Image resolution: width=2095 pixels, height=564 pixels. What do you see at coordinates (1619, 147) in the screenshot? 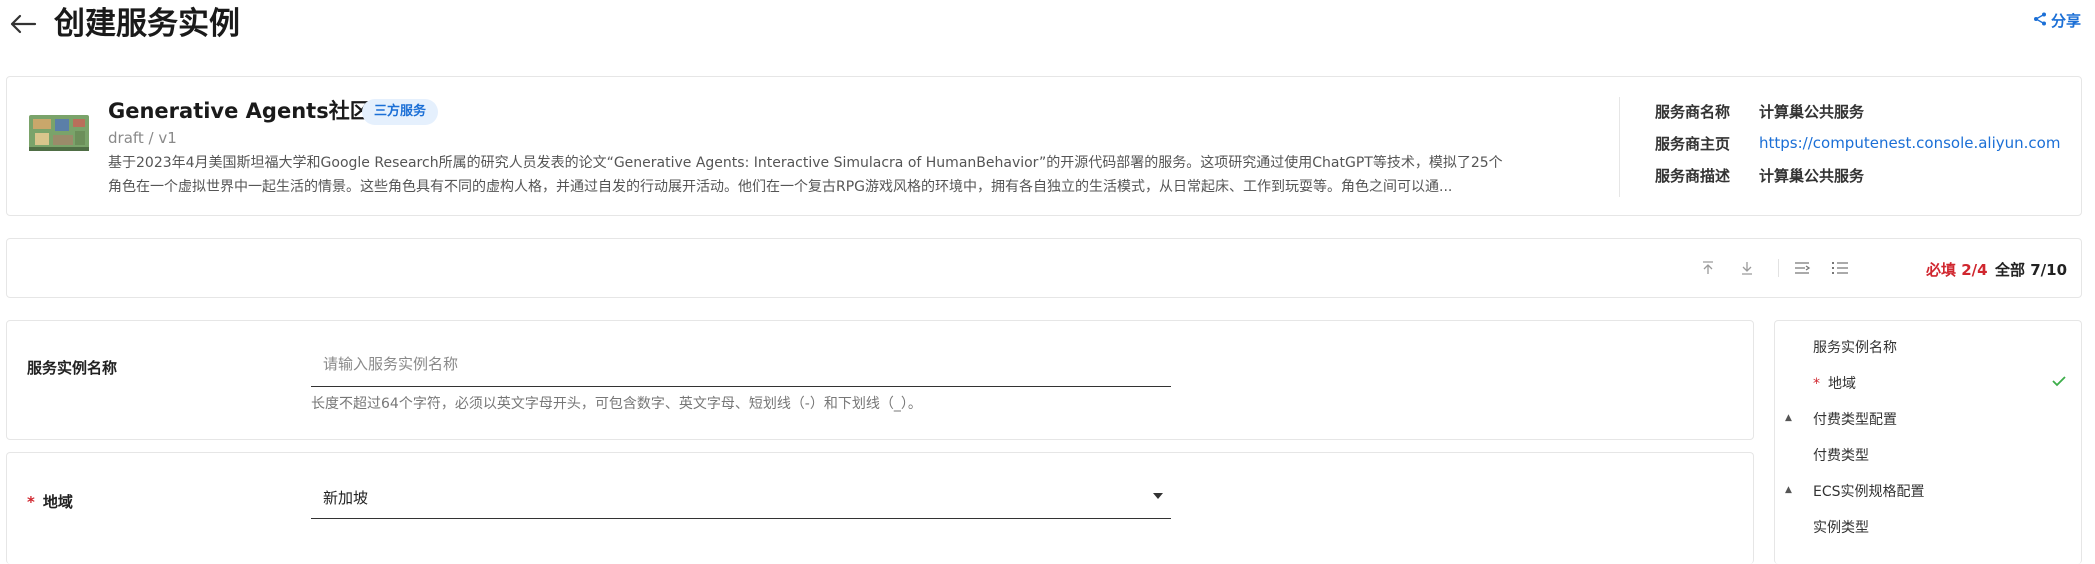
I see `card-divider` at bounding box center [1619, 147].